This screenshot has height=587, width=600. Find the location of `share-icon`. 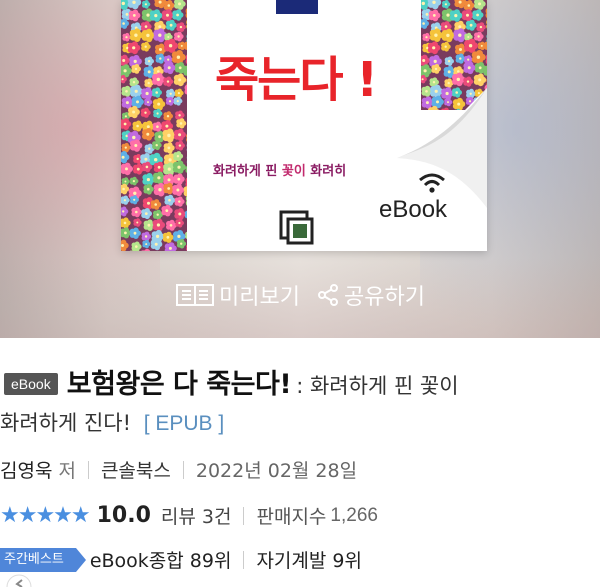

share-icon is located at coordinates (328, 295).